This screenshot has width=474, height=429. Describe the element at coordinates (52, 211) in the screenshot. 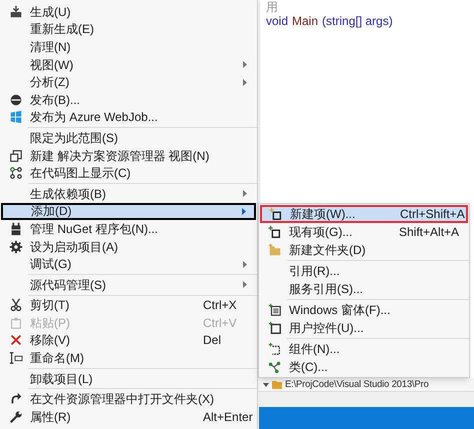

I see `menu-item-label: 添加(D)` at that location.